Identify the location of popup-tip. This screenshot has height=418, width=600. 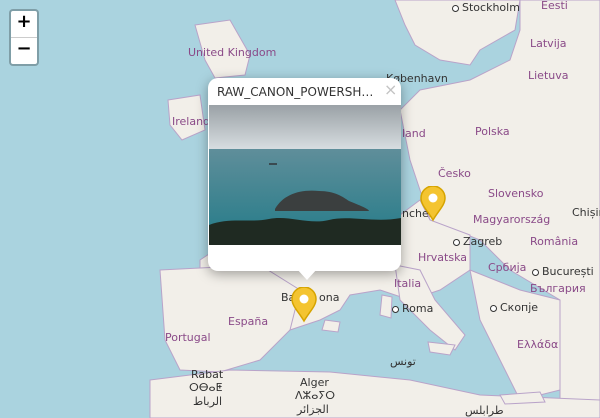
(307, 274).